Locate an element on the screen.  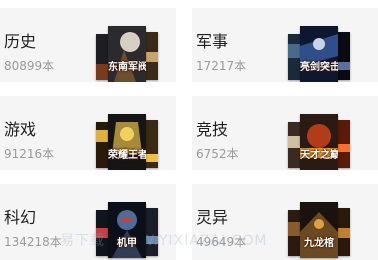
book-cover-title: 九龙棺 is located at coordinates (319, 243).